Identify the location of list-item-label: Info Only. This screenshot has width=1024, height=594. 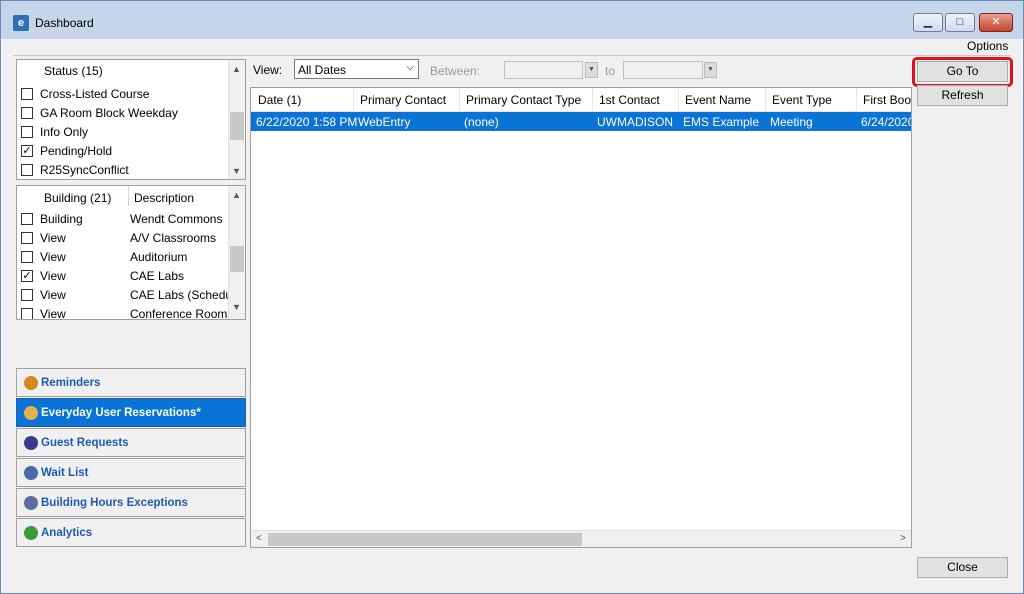
(64, 132).